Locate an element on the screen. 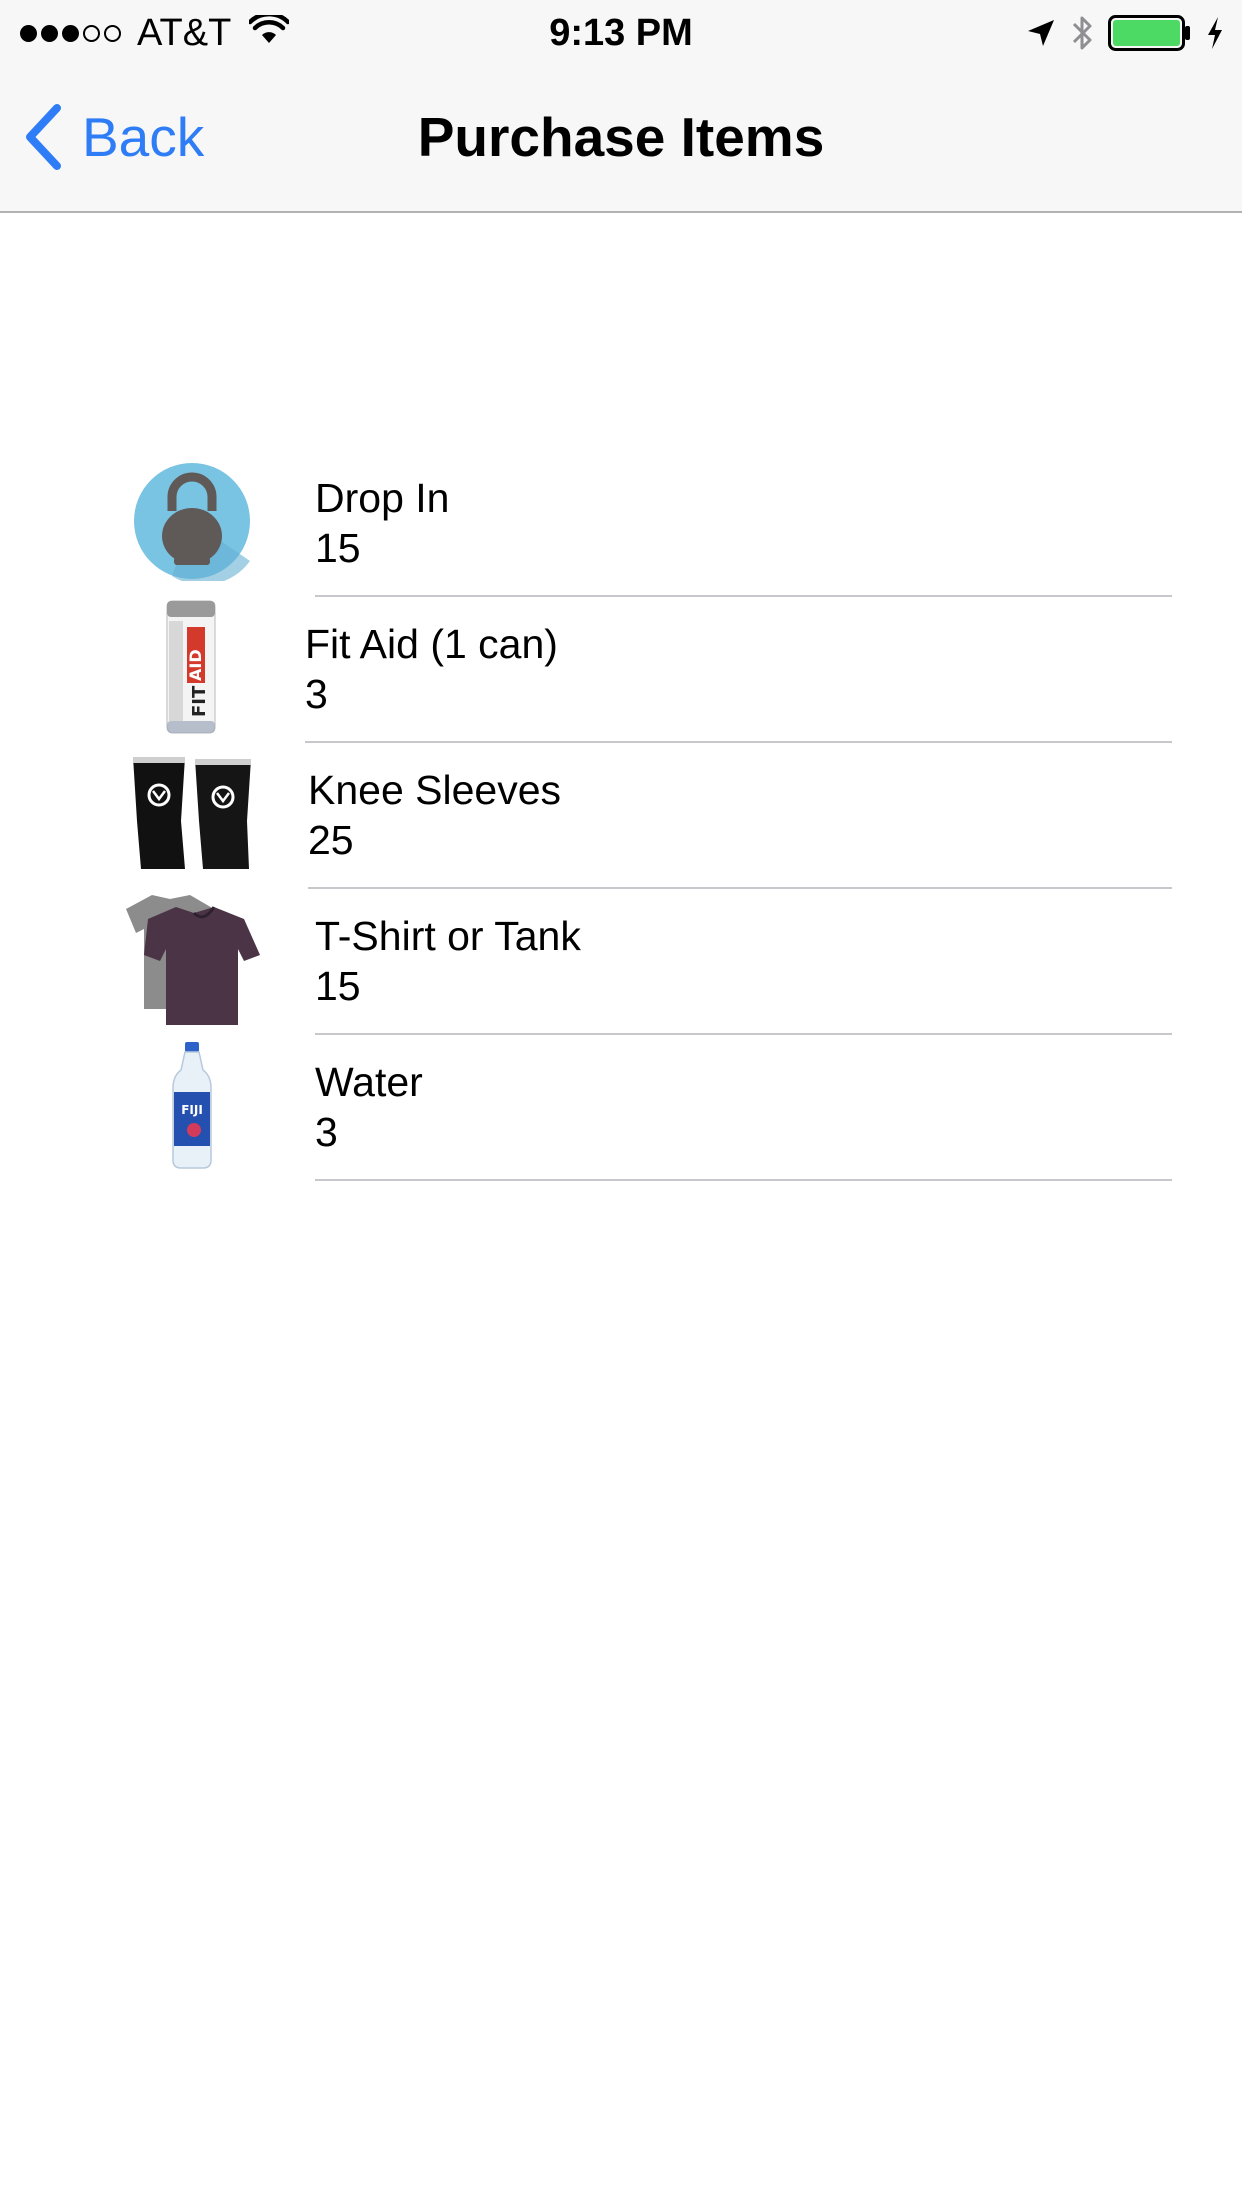 Image resolution: width=1242 pixels, height=2208 pixels. page-title: Purchase Items is located at coordinates (621, 137).